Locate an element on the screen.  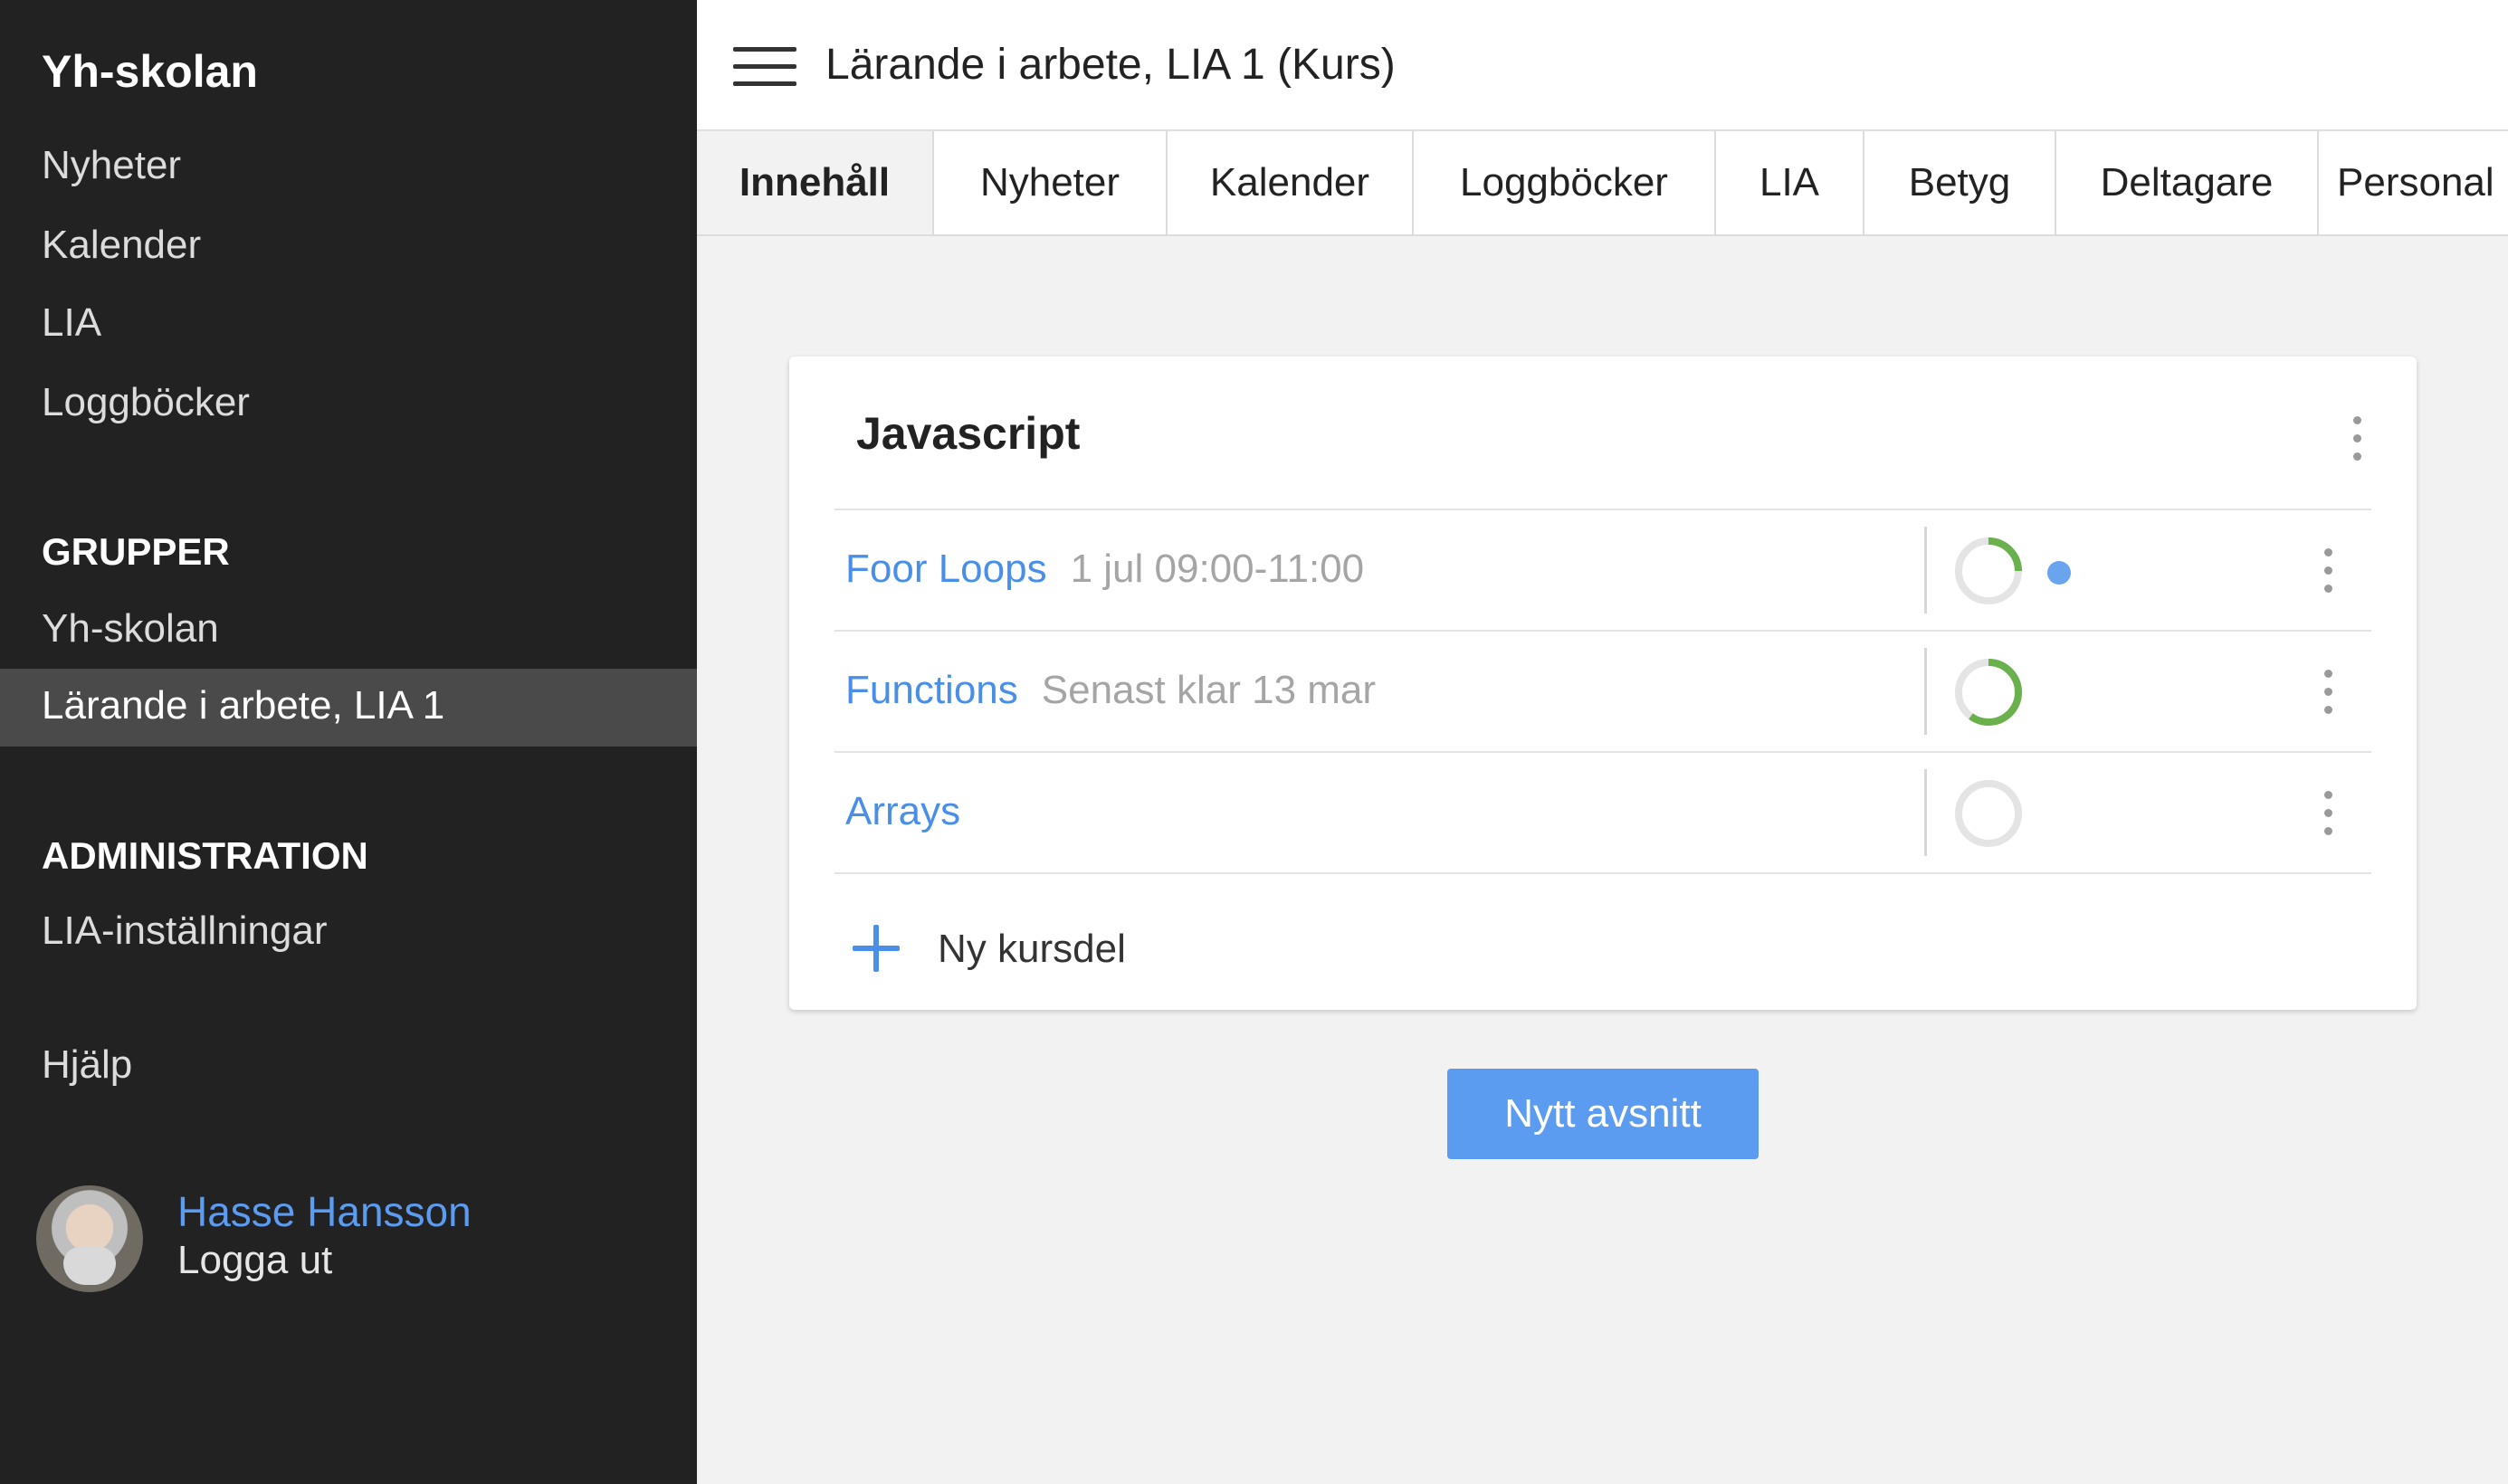
tab-label: Personal is located at coordinates (2415, 182).